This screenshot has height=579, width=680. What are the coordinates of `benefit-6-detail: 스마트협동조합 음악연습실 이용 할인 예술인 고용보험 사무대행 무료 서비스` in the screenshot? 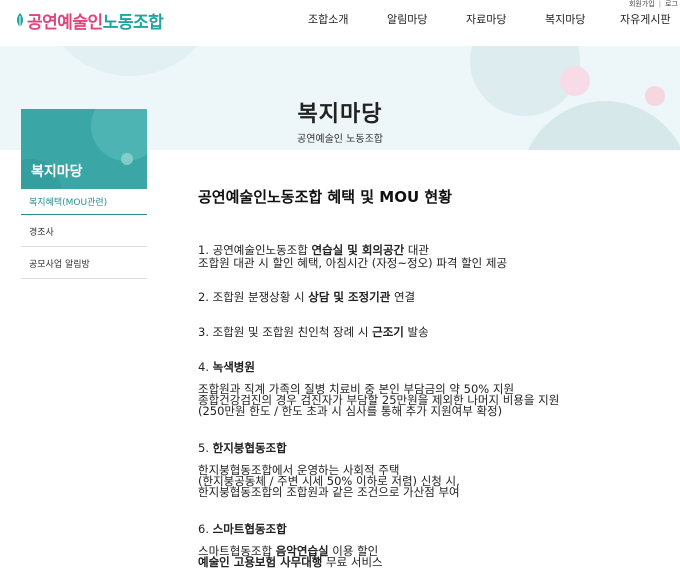 It's located at (290, 557).